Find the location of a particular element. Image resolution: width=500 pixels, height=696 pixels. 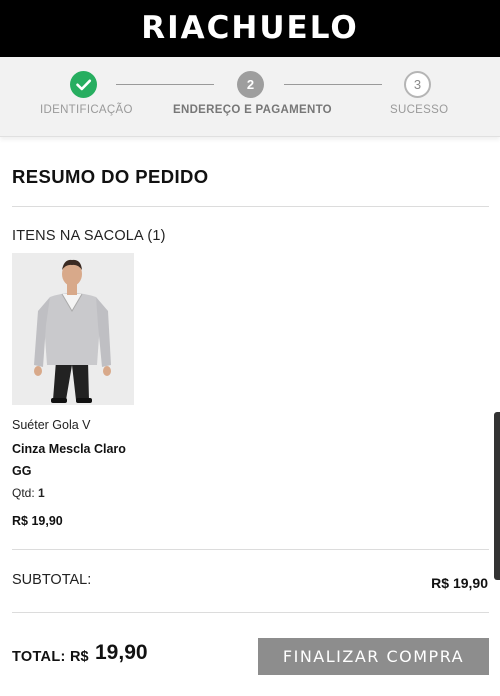

quantity-value: 1 is located at coordinates (41, 493).